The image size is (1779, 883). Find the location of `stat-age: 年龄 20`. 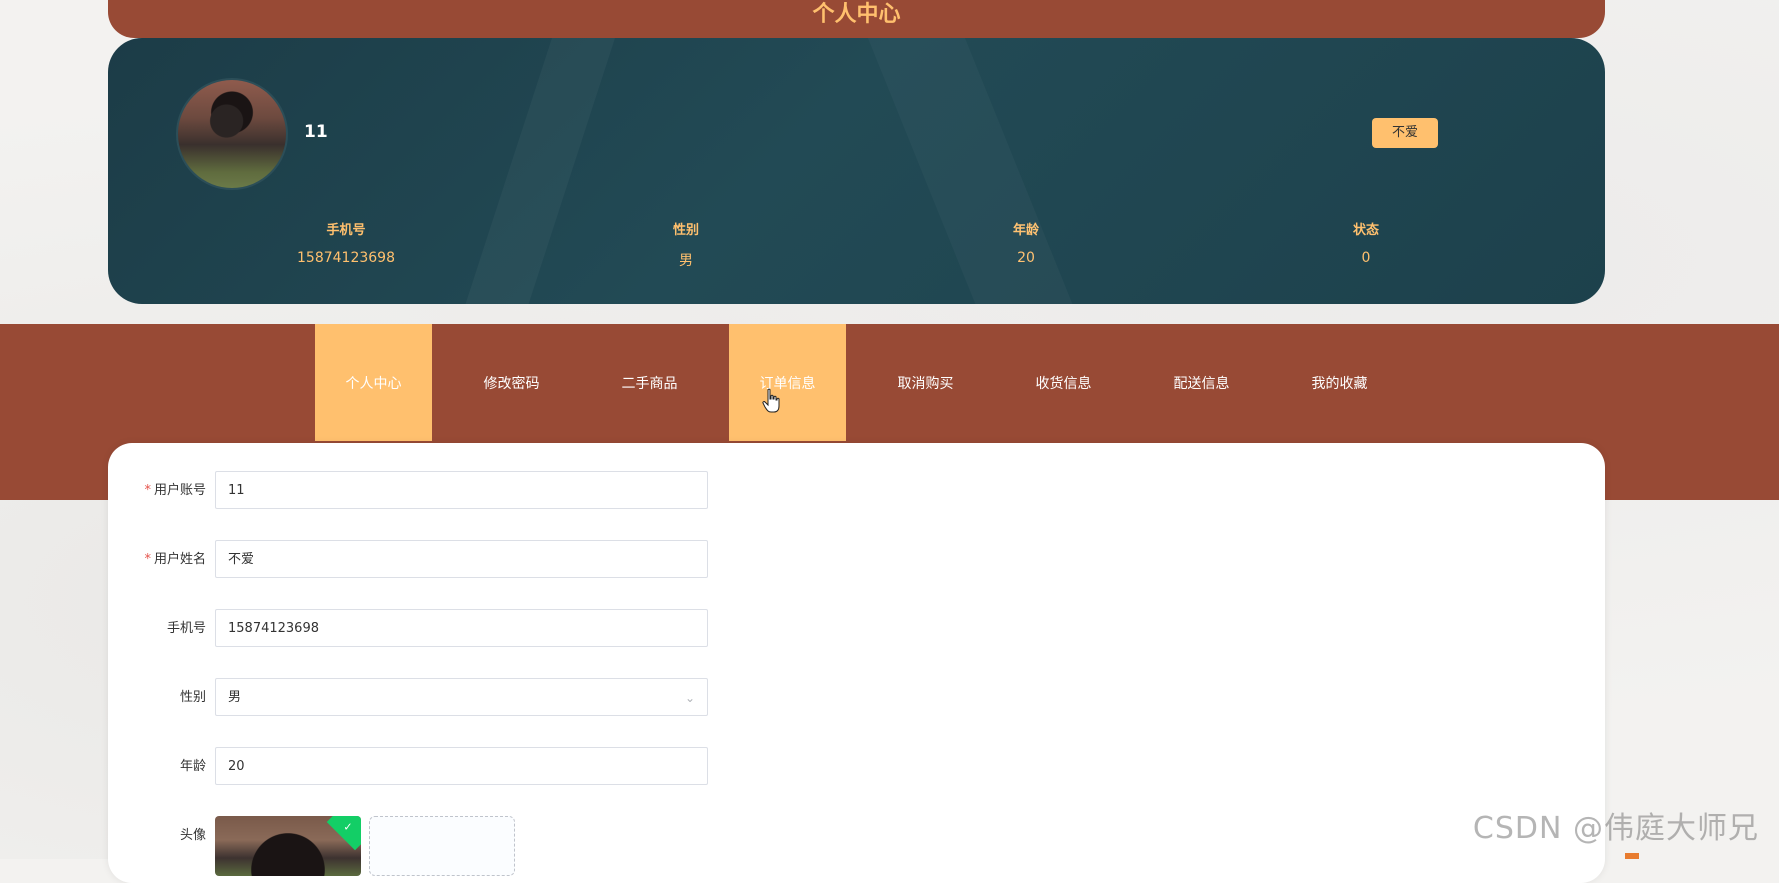

stat-age: 年龄 20 is located at coordinates (1026, 242).